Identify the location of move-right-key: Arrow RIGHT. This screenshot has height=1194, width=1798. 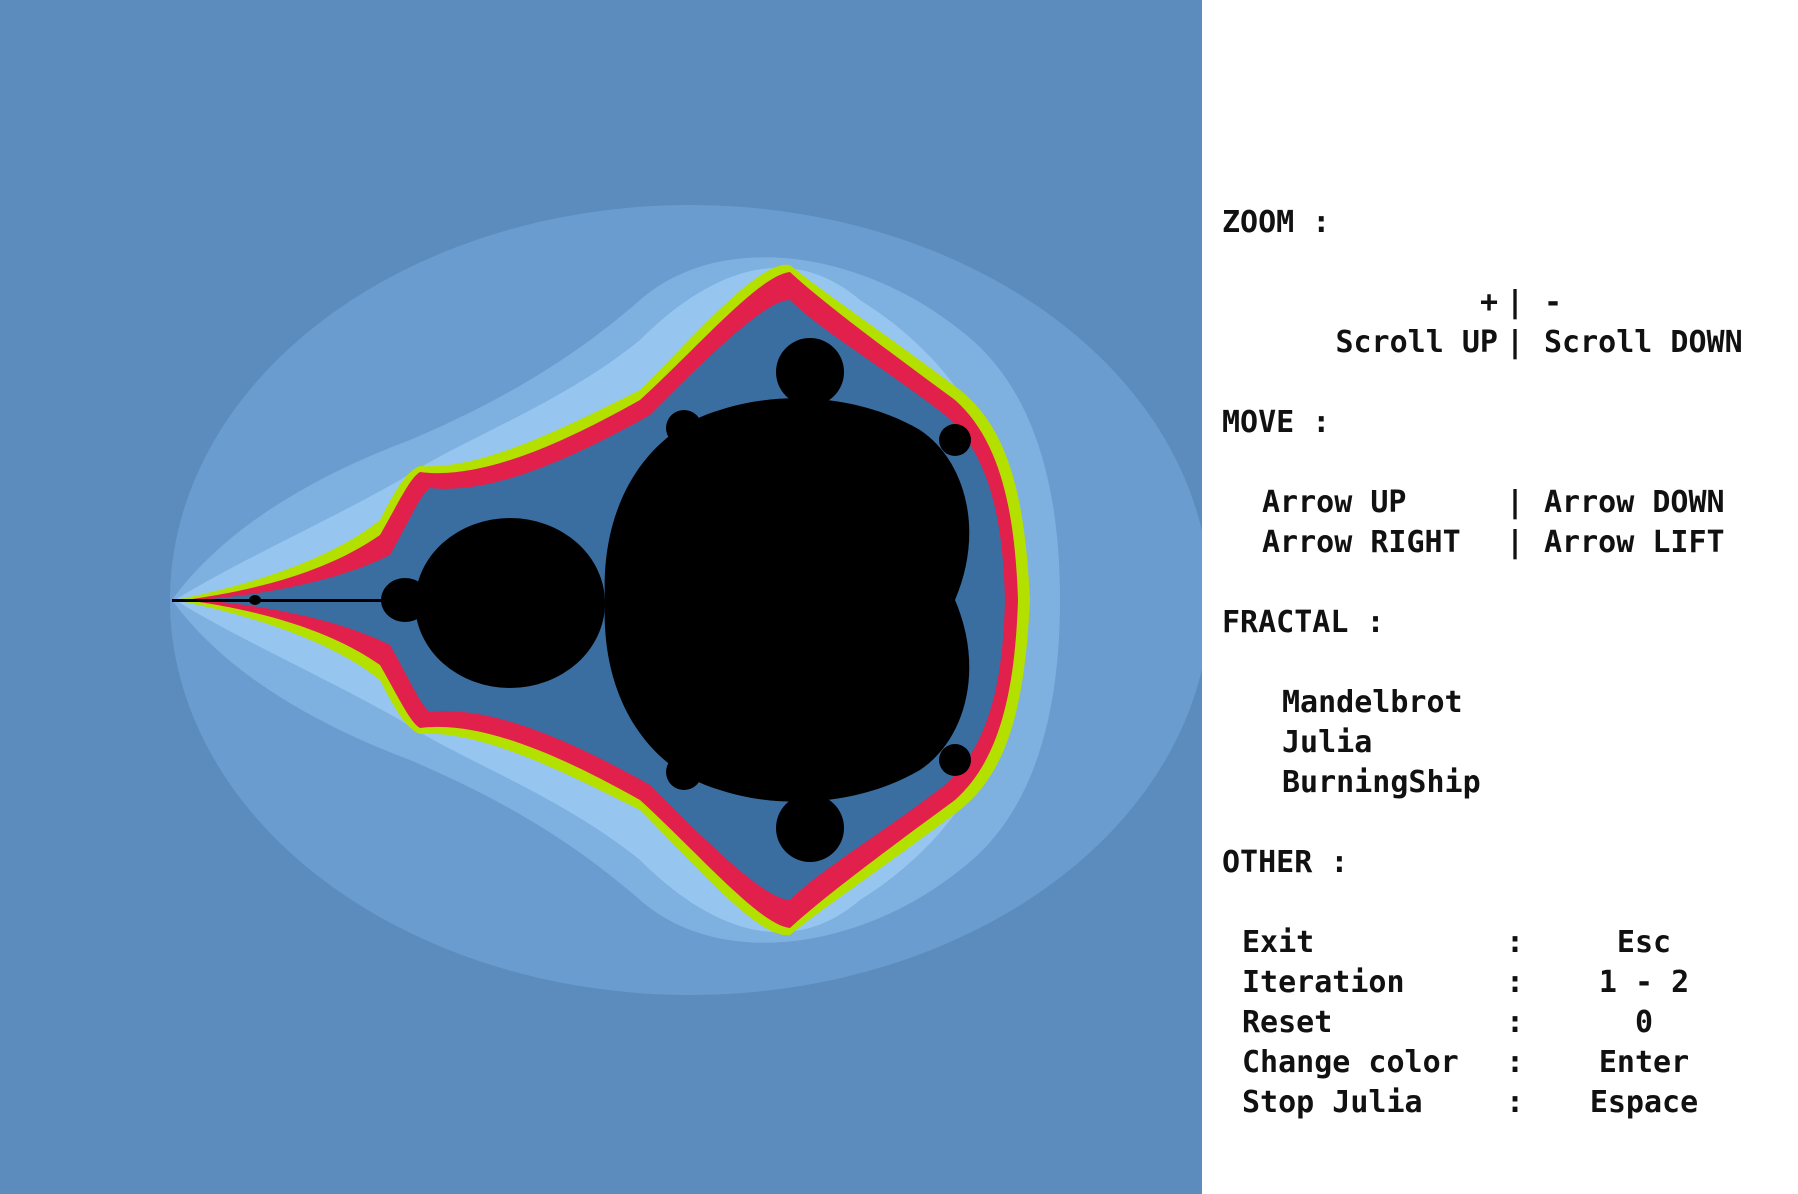
(1361, 542).